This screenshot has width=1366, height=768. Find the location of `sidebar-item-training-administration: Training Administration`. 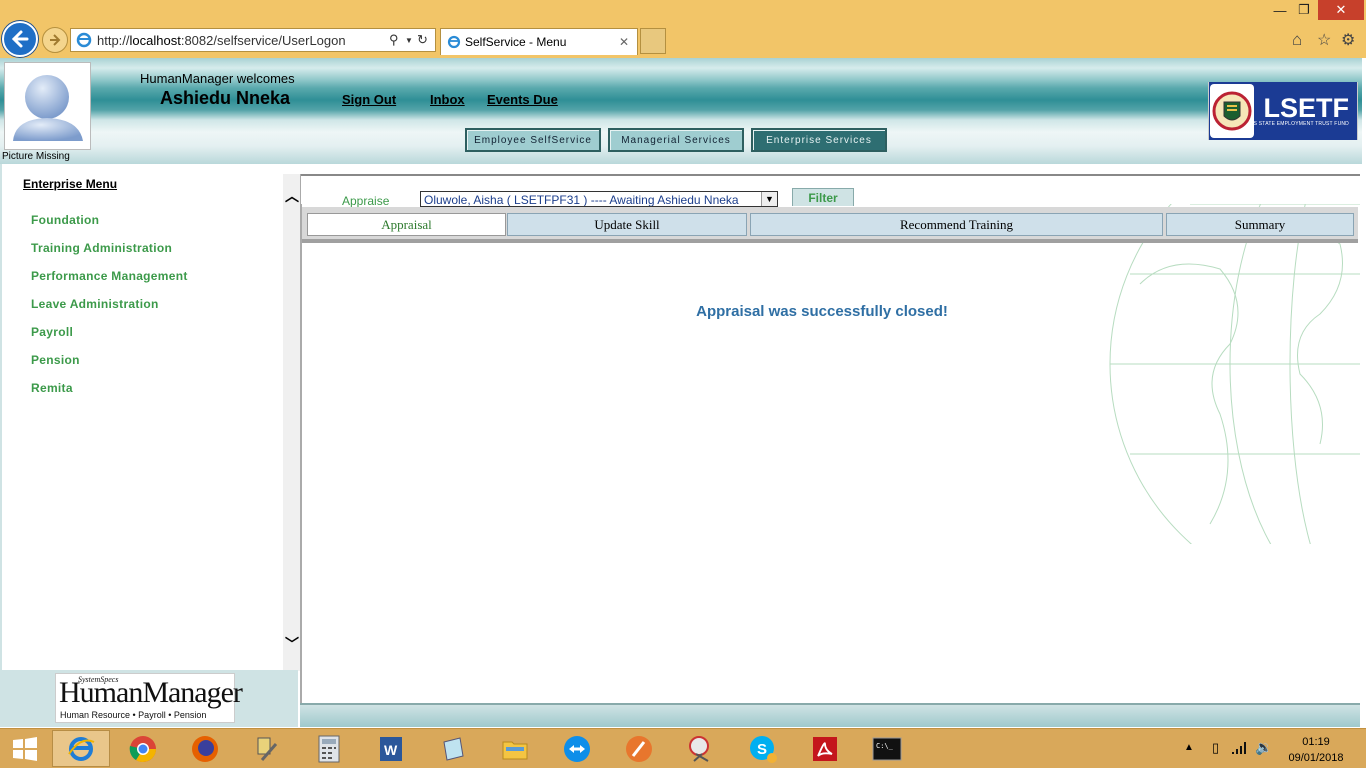

sidebar-item-training-administration: Training Administration is located at coordinates (101, 248).